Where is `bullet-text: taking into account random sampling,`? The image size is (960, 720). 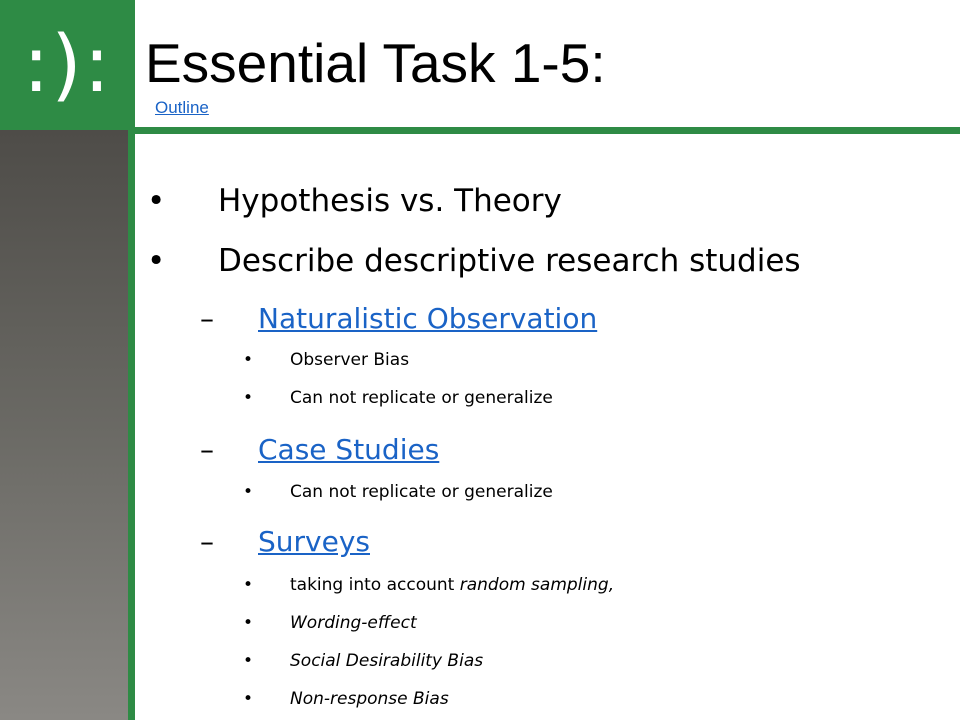
bullet-text: taking into account random sampling, is located at coordinates (452, 585).